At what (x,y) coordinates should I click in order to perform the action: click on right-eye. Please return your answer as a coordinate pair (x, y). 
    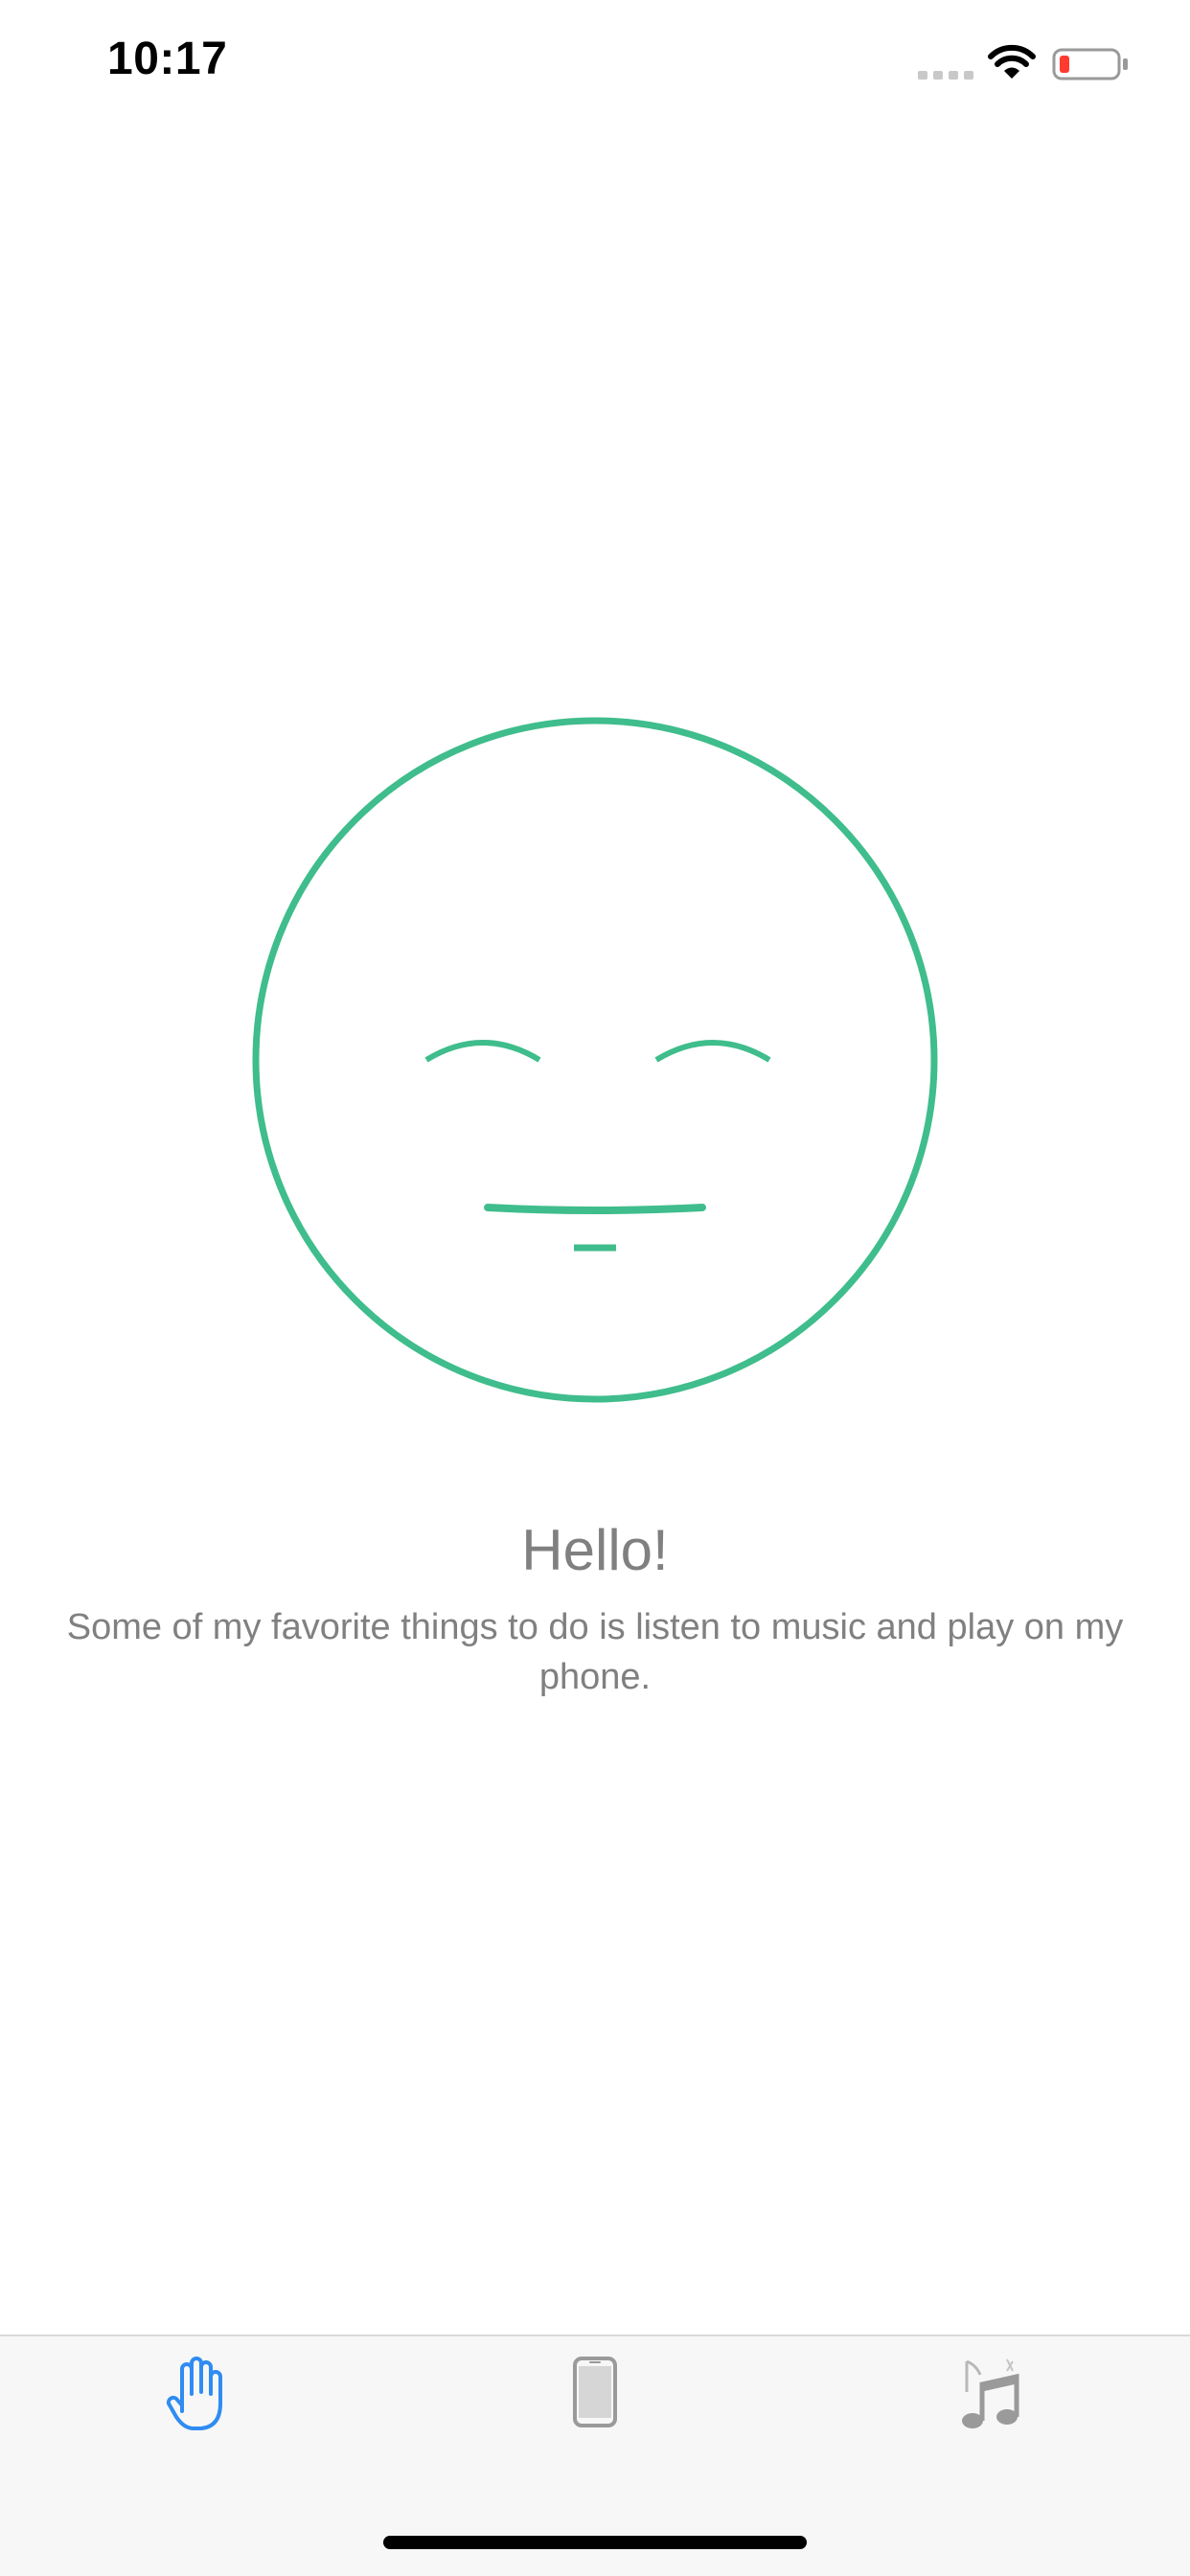
    Looking at the image, I should click on (713, 1051).